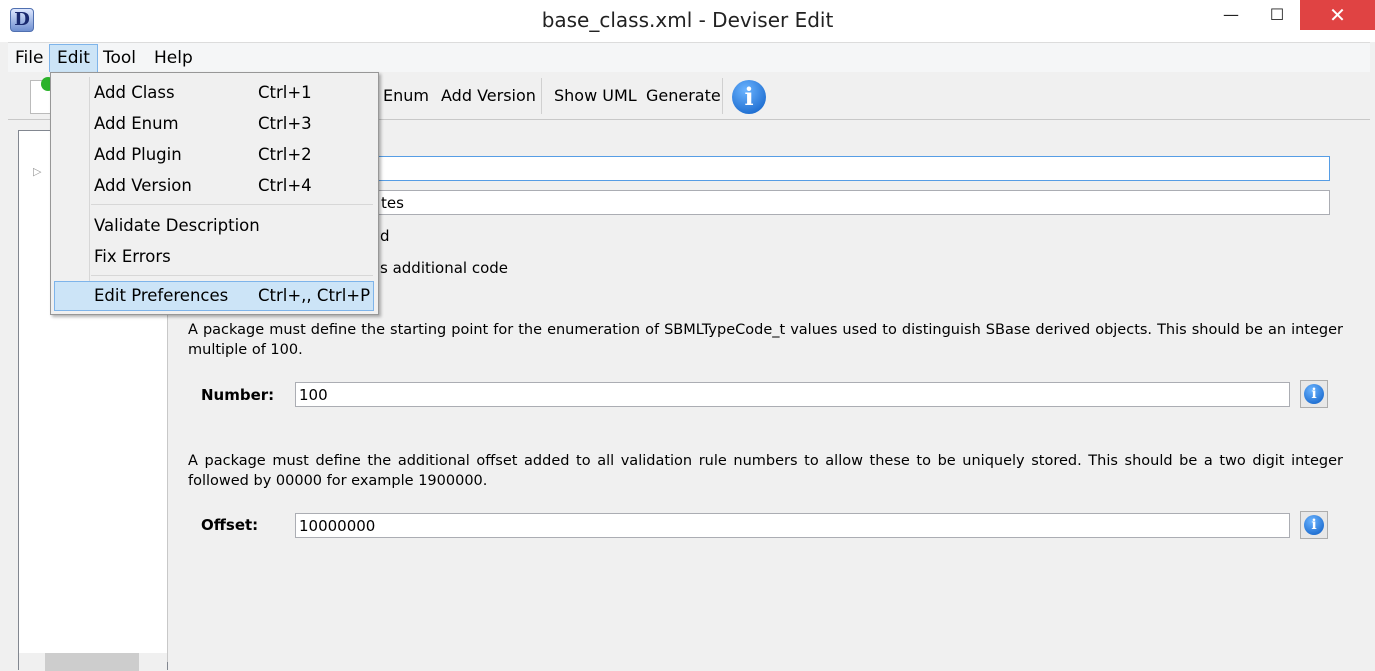  I want to click on checkbox-label: d, so click(385, 236).